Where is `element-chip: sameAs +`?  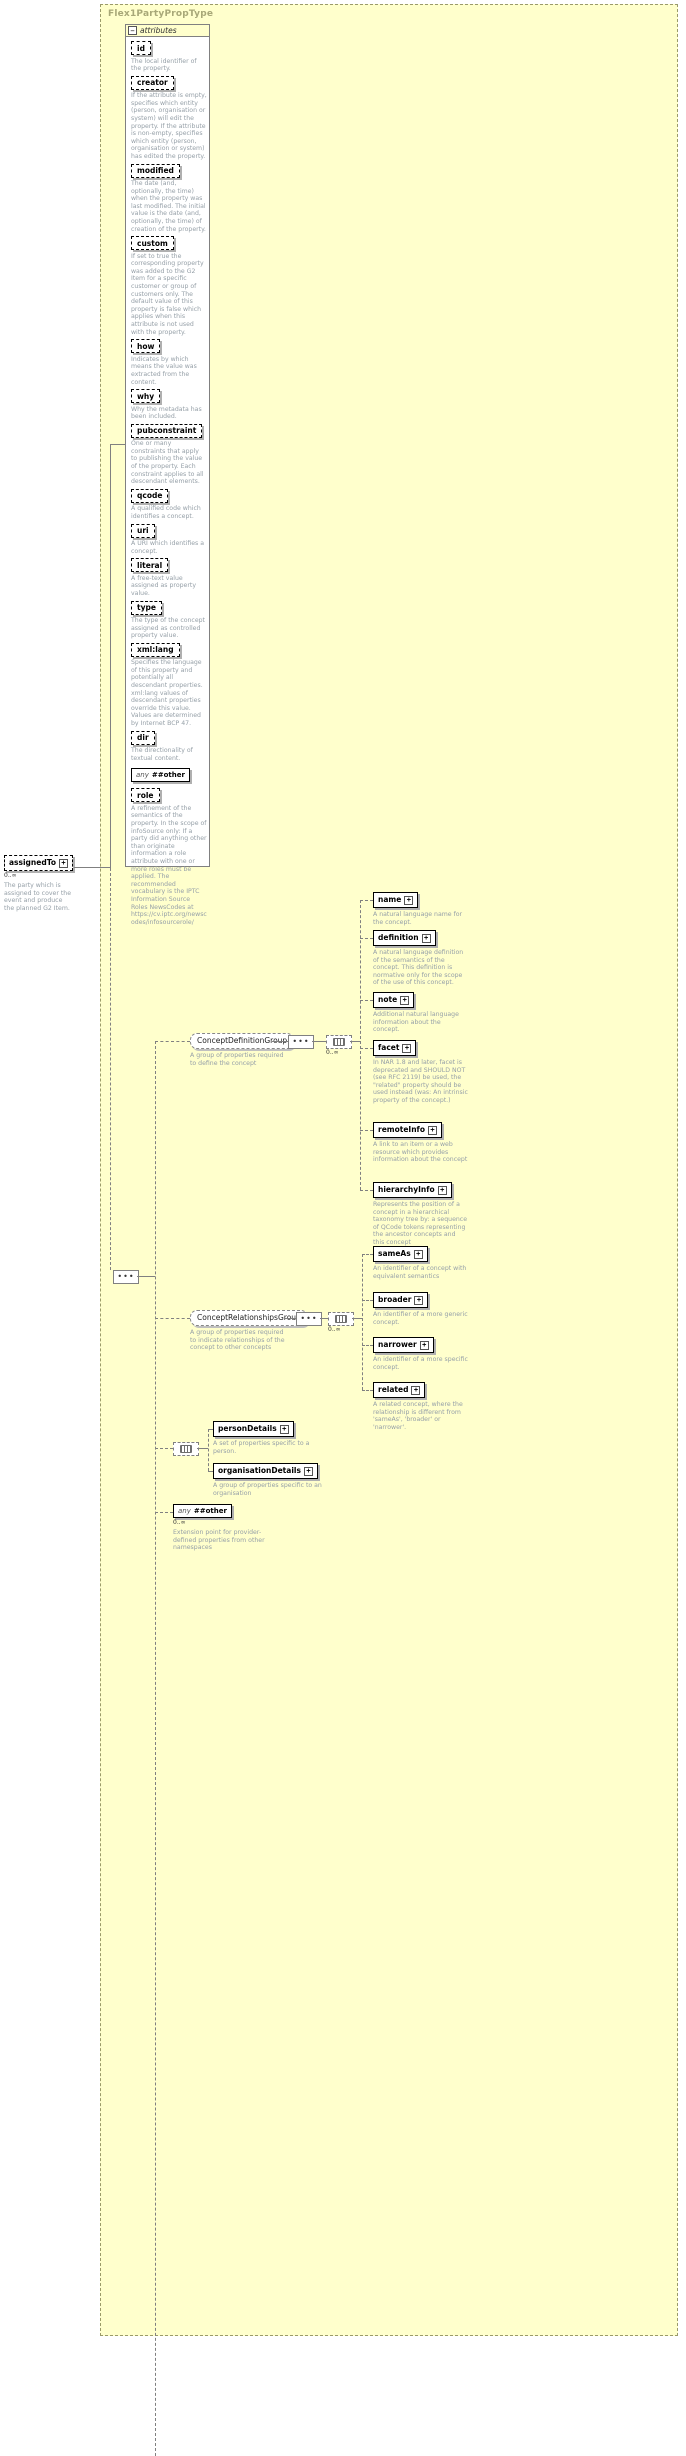 element-chip: sameAs + is located at coordinates (400, 1254).